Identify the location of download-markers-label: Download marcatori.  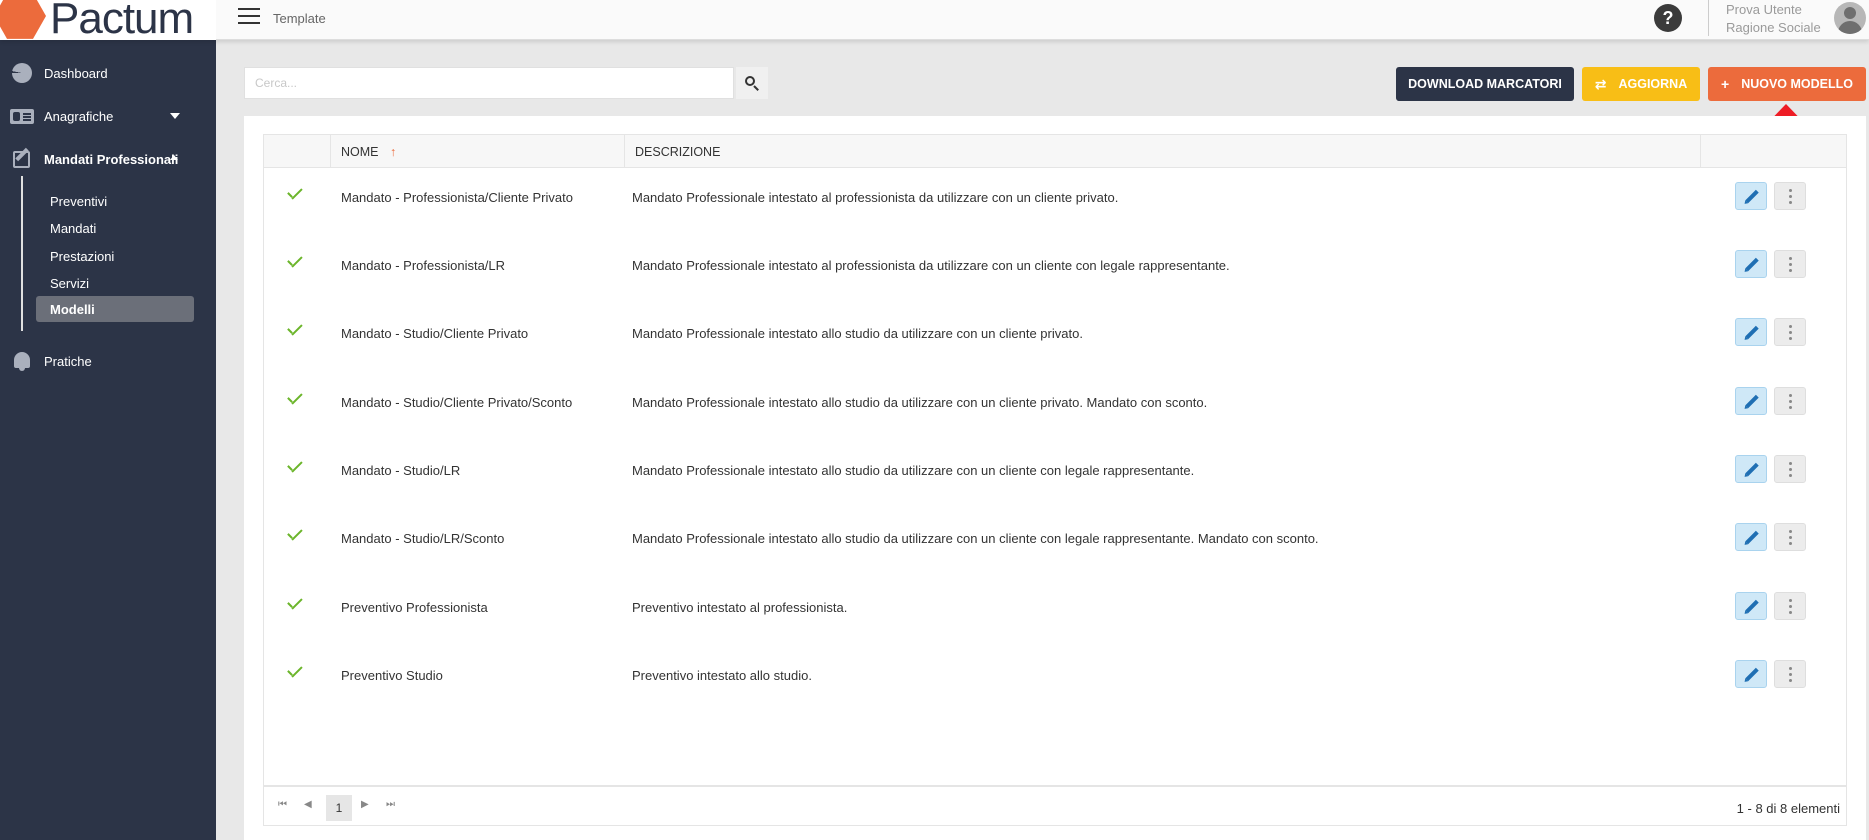
(1485, 84).